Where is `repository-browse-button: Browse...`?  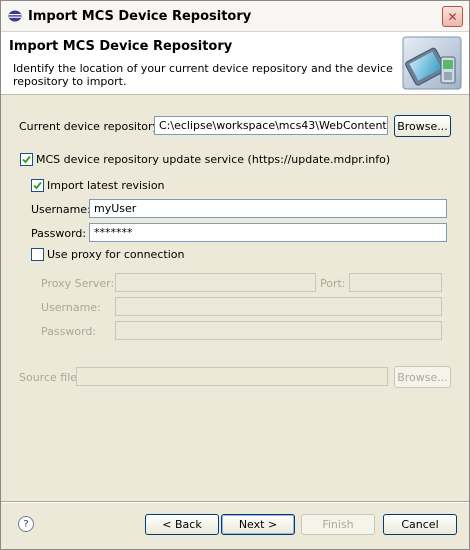 repository-browse-button: Browse... is located at coordinates (422, 126).